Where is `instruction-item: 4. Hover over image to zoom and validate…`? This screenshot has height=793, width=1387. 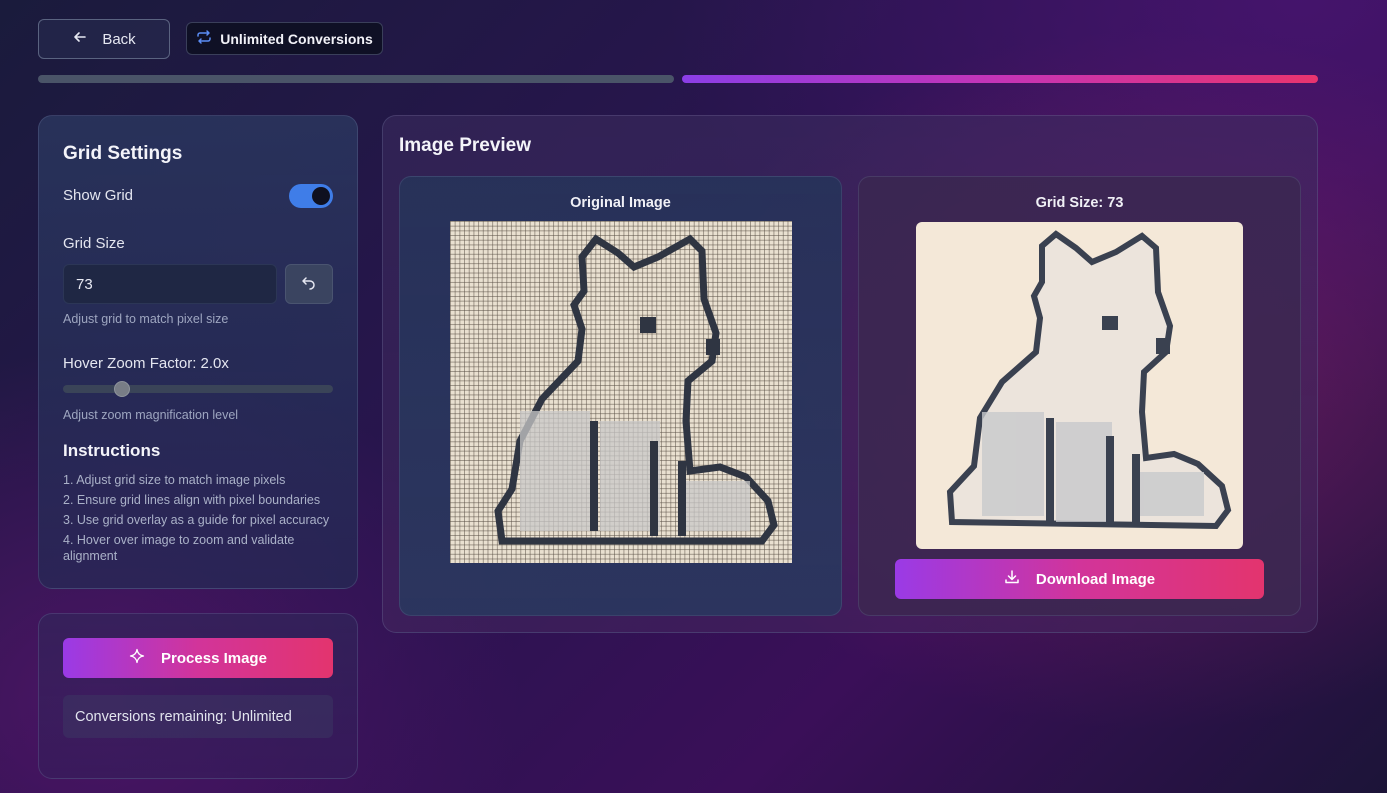
instruction-item: 4. Hover over image to zoom and validate… is located at coordinates (179, 548).